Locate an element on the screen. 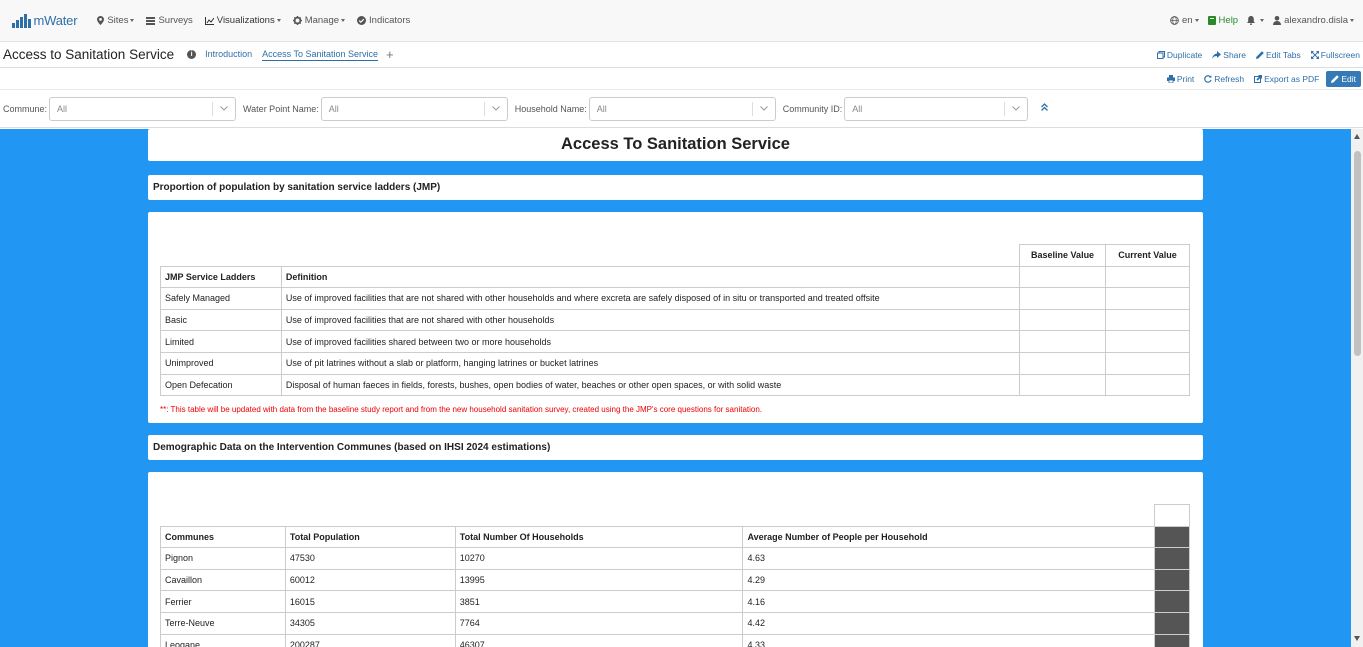 This screenshot has height=647, width=1363. community-id-filter-select: All is located at coordinates (936, 108).